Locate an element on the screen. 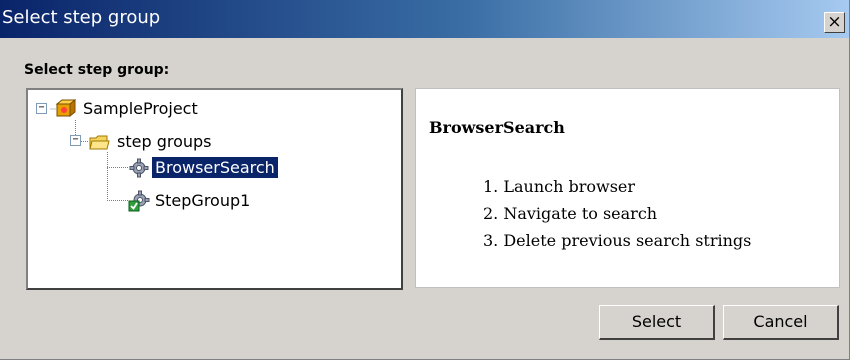  title-bar: Select step group × is located at coordinates (424, 19).